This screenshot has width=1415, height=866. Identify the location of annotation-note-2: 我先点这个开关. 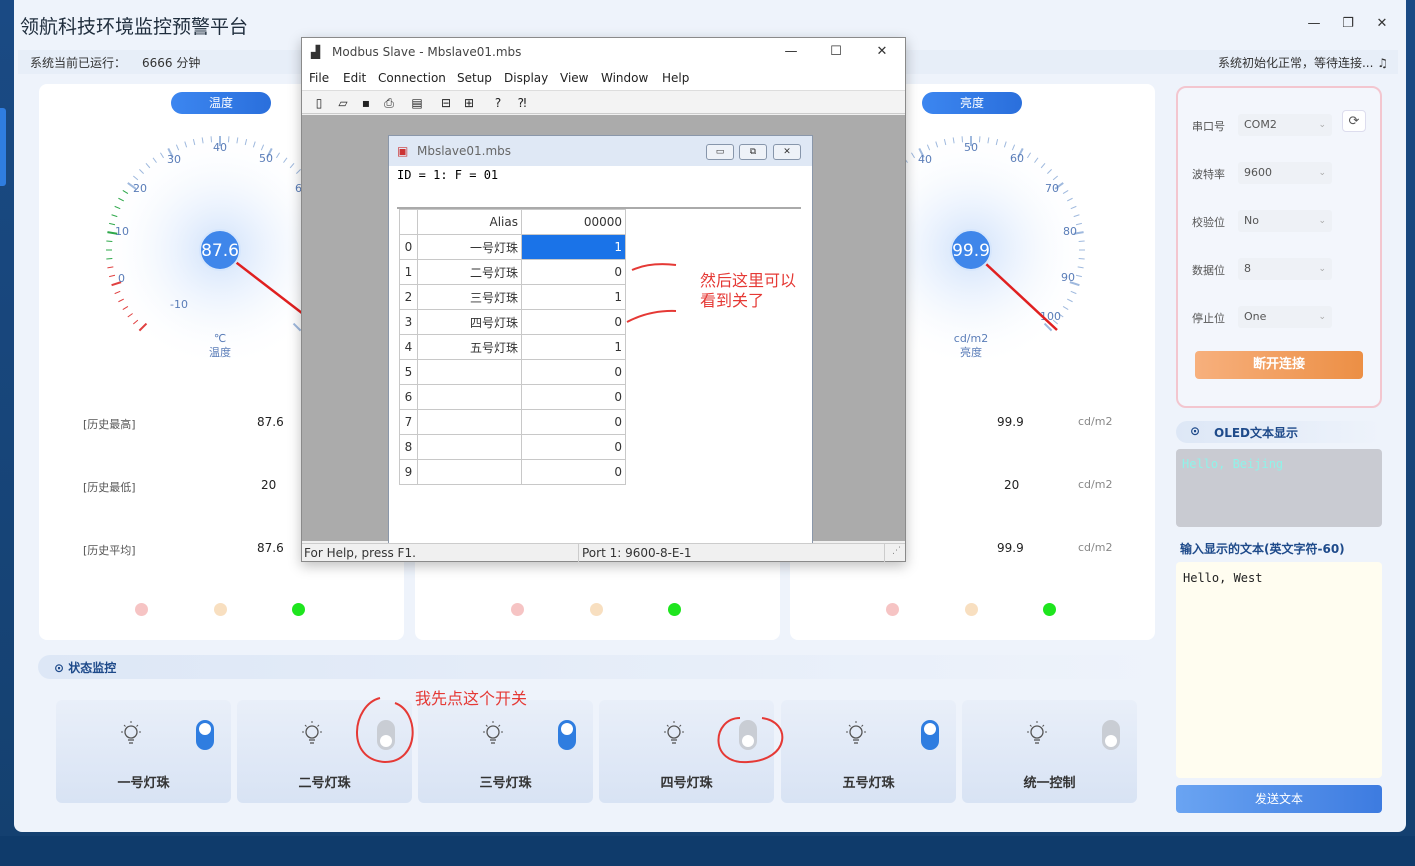
(471, 698).